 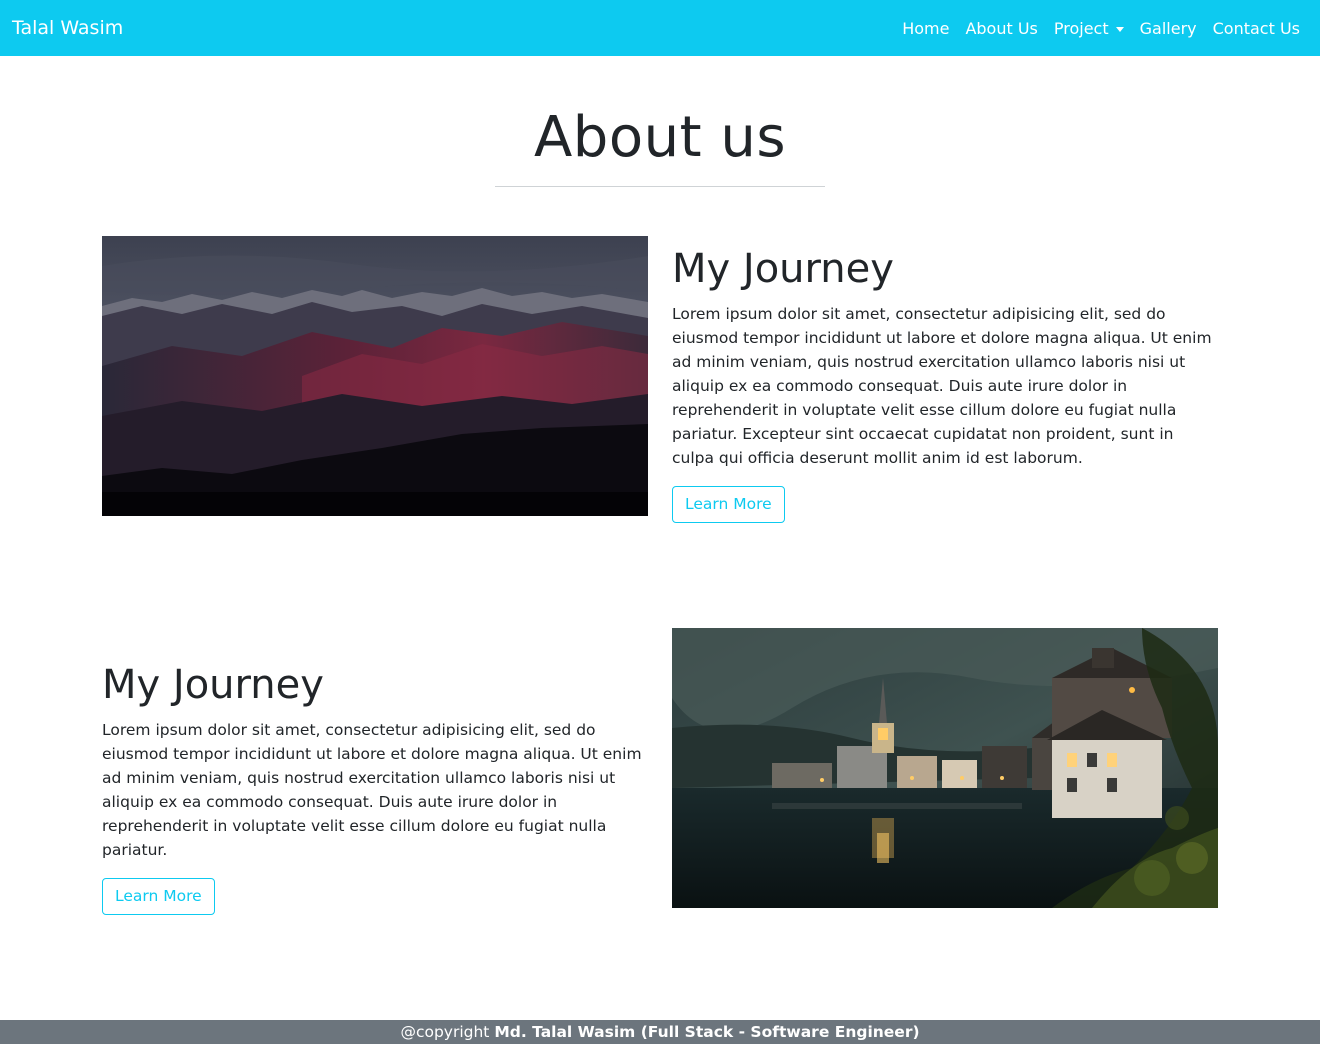 I want to click on nav-contact-us: Contact Us, so click(x=1256, y=28).